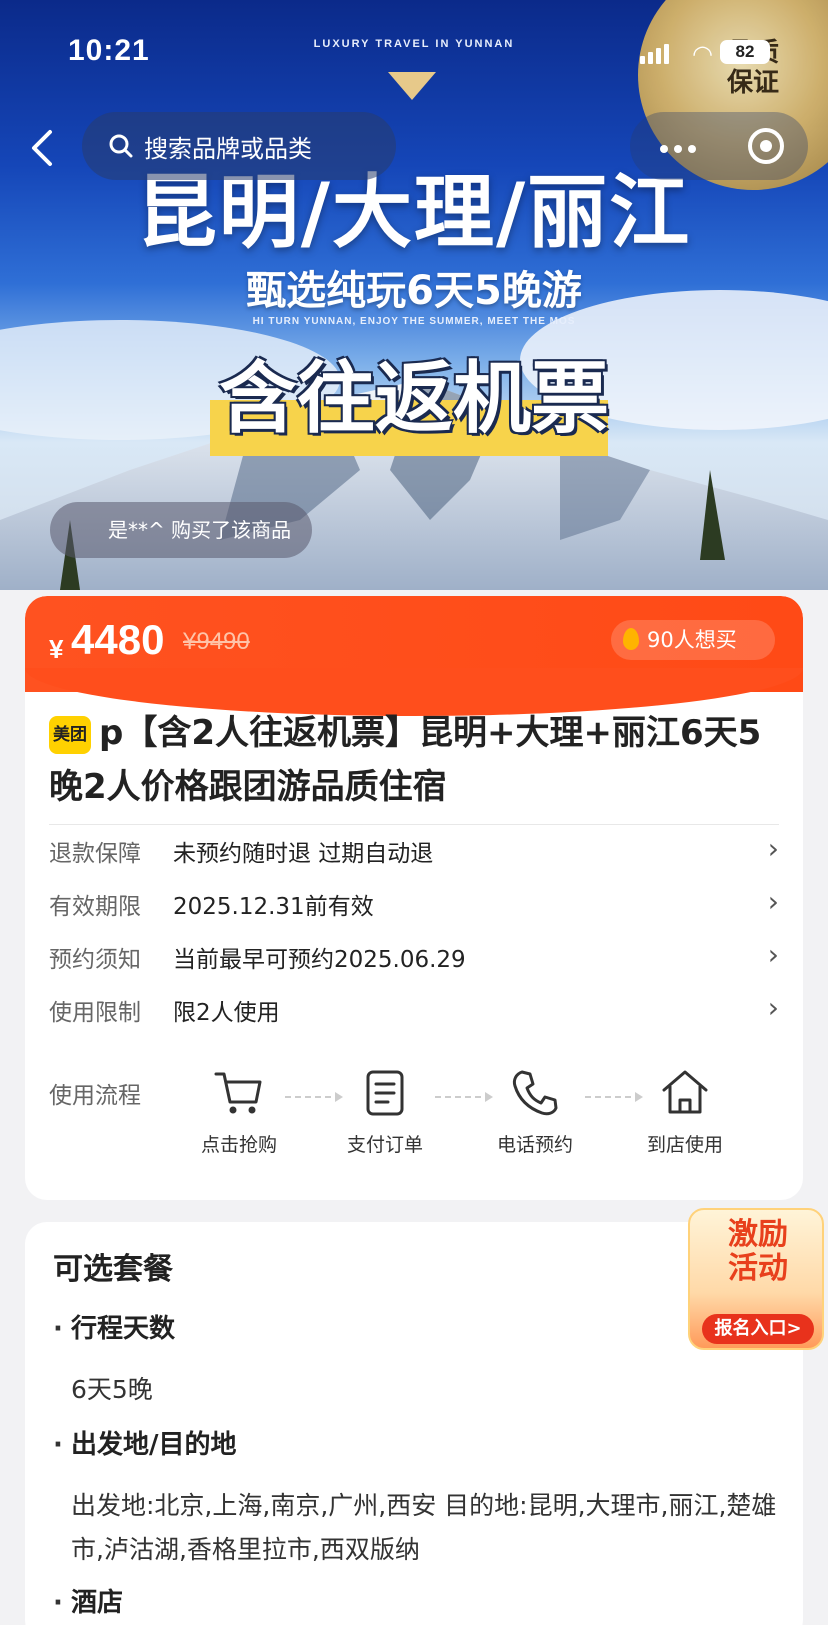  I want to click on chevron-left-icon, so click(42, 148).